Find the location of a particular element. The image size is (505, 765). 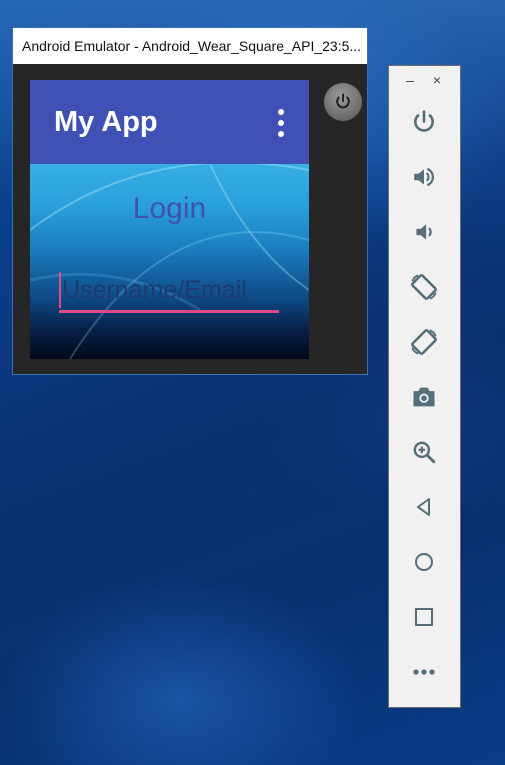

overflow-menu-icon is located at coordinates (281, 123).